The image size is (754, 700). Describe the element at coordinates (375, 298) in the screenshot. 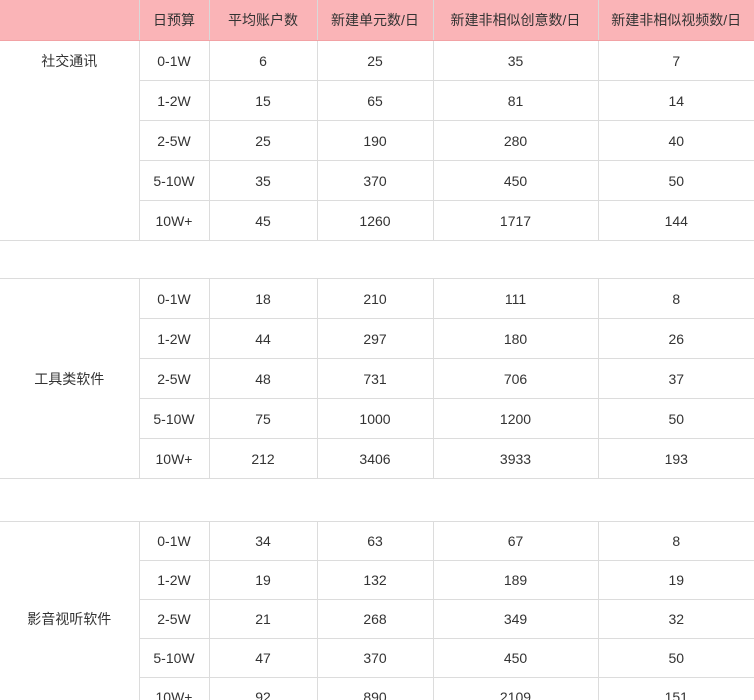

I see `value-cell: 210` at that location.